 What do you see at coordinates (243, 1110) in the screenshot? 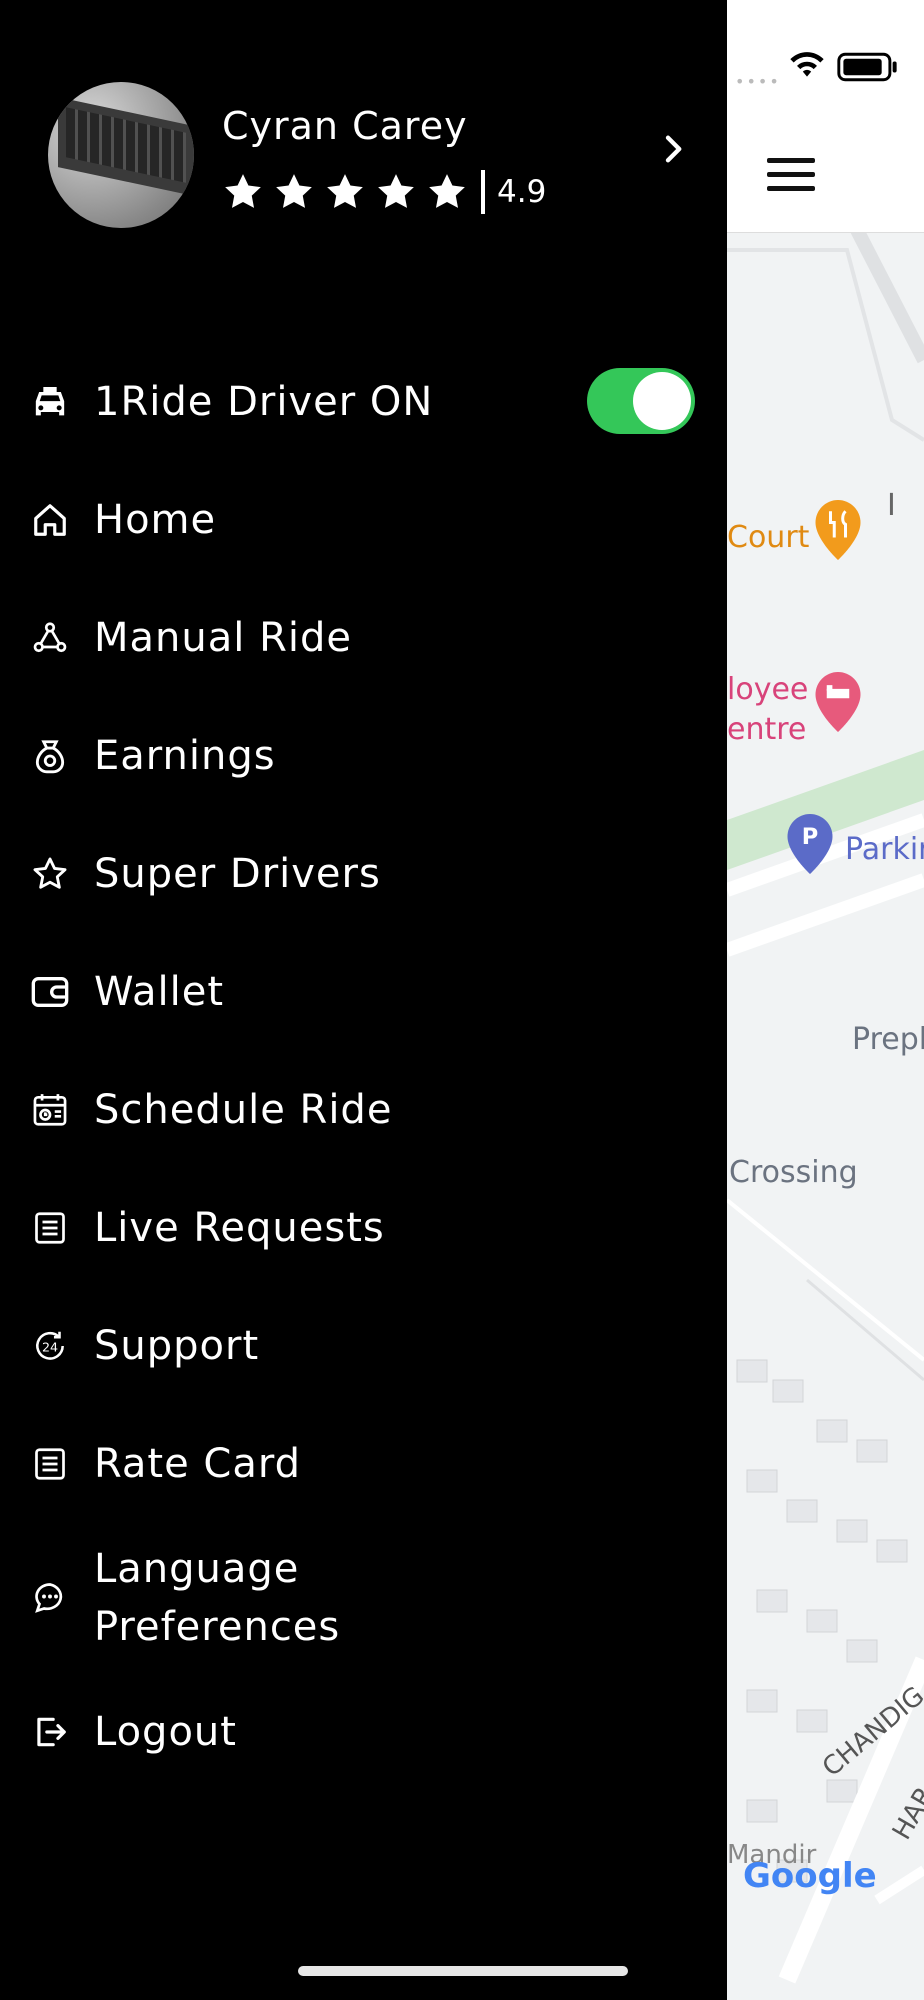
I see `menu-item-label: Schedule Ride` at bounding box center [243, 1110].